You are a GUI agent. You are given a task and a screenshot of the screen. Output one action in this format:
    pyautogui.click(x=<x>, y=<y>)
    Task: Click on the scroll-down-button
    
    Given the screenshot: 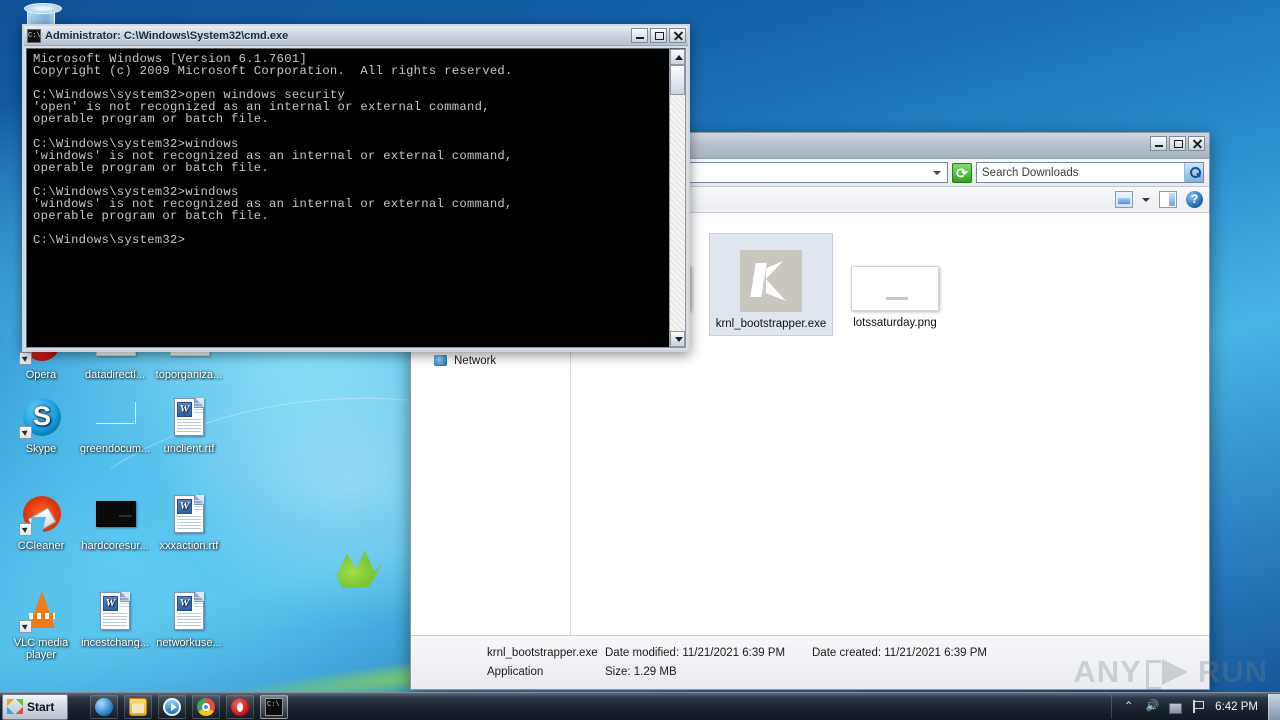 What is the action you would take?
    pyautogui.click(x=677, y=339)
    